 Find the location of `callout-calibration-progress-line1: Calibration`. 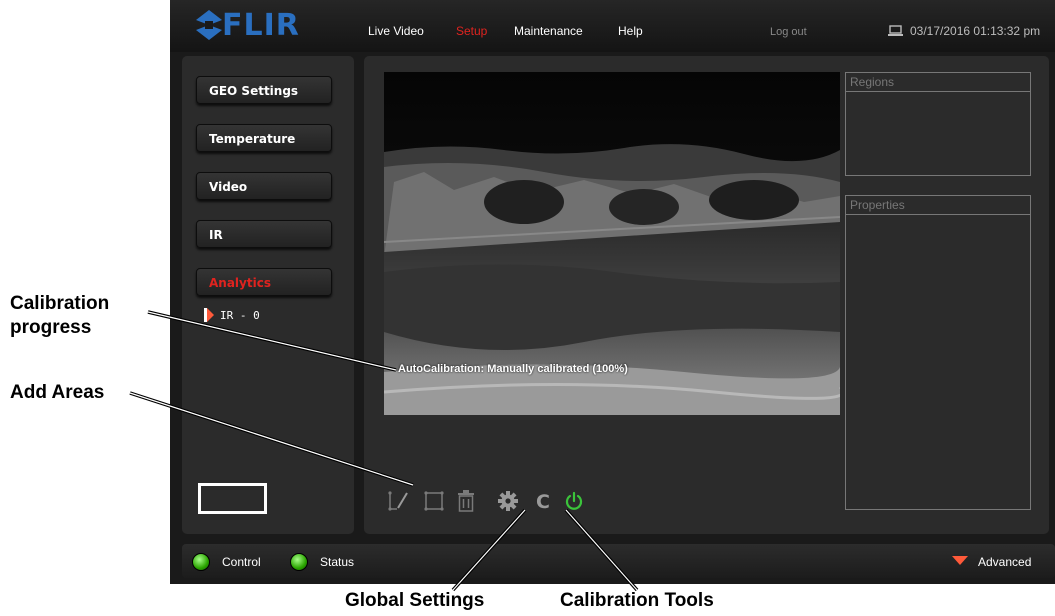

callout-calibration-progress-line1: Calibration is located at coordinates (60, 303).